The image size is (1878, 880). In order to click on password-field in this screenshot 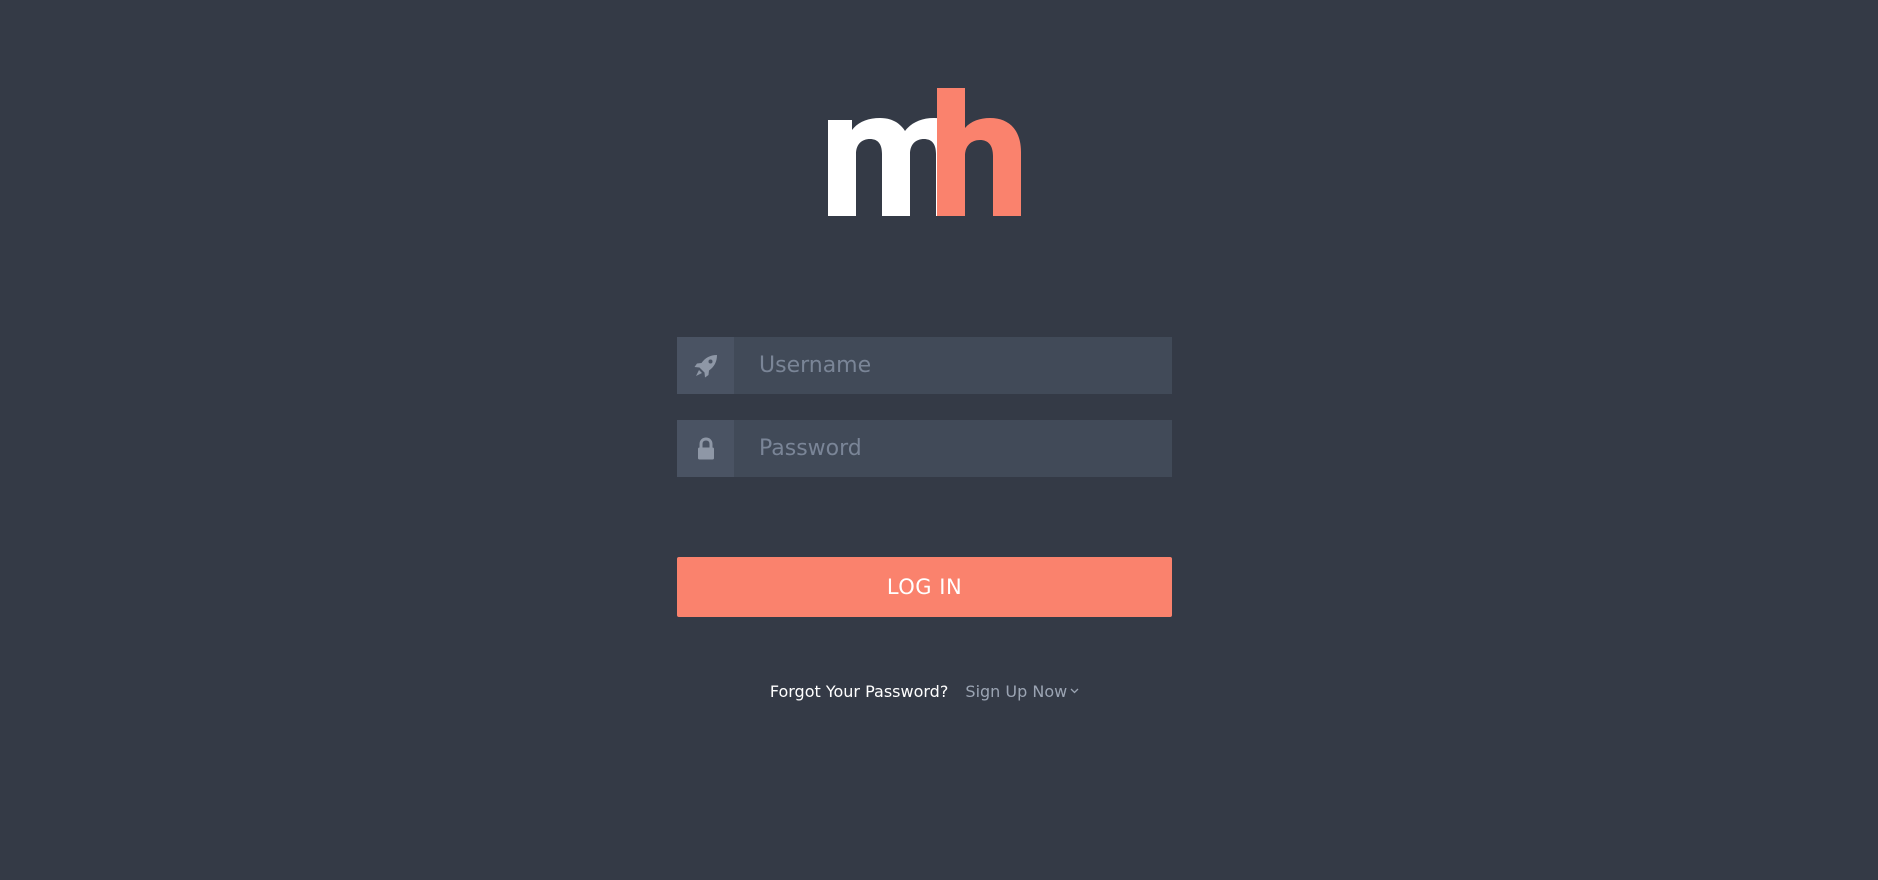, I will do `click(924, 448)`.